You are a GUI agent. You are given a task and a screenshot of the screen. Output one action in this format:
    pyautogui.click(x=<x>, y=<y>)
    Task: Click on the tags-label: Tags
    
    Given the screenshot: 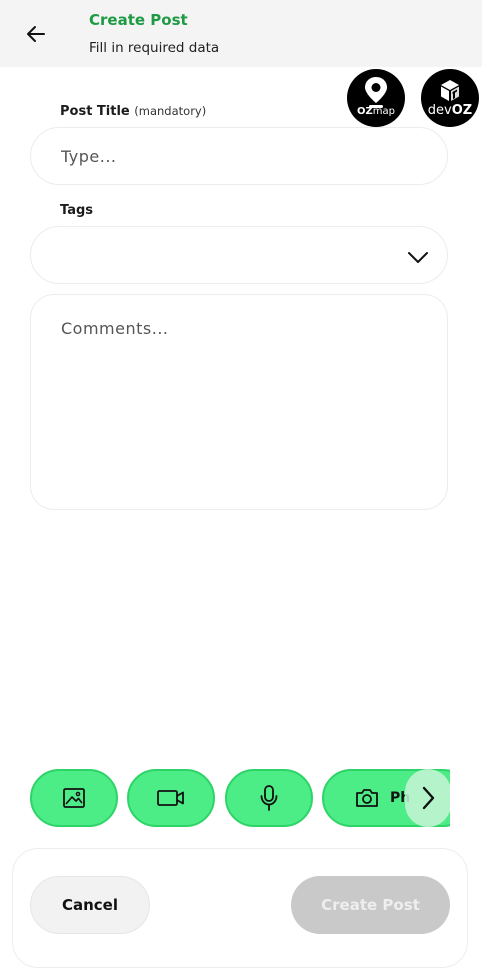 What is the action you would take?
    pyautogui.click(x=77, y=210)
    